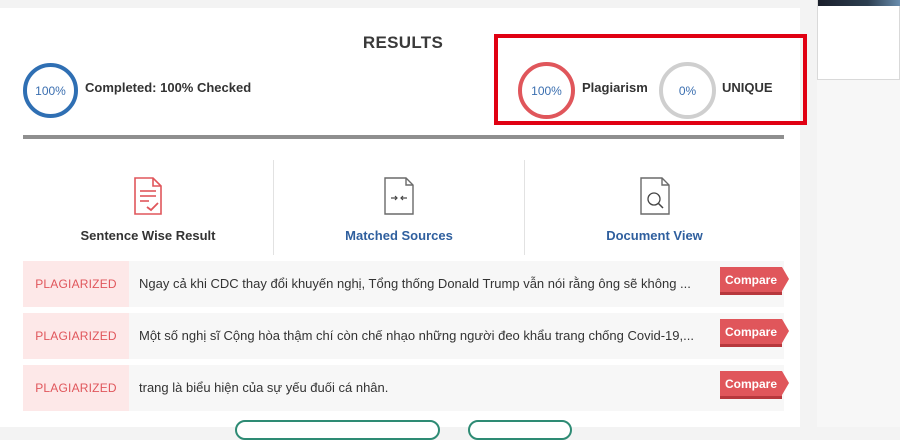 This screenshot has width=900, height=440. Describe the element at coordinates (337, 430) in the screenshot. I see `bottom-action-button` at that location.